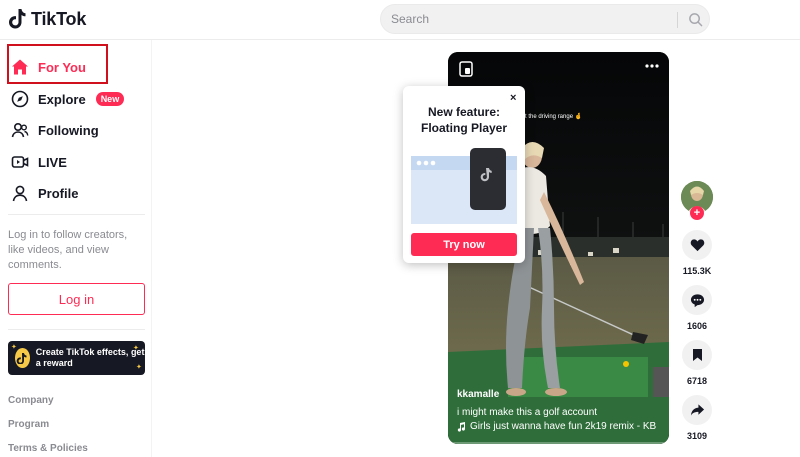  What do you see at coordinates (464, 128) in the screenshot?
I see `popup-title-line2: Floating Player` at bounding box center [464, 128].